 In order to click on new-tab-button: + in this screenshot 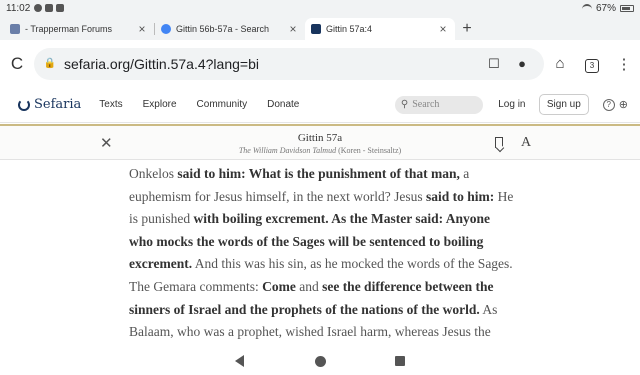, I will do `click(467, 29)`.